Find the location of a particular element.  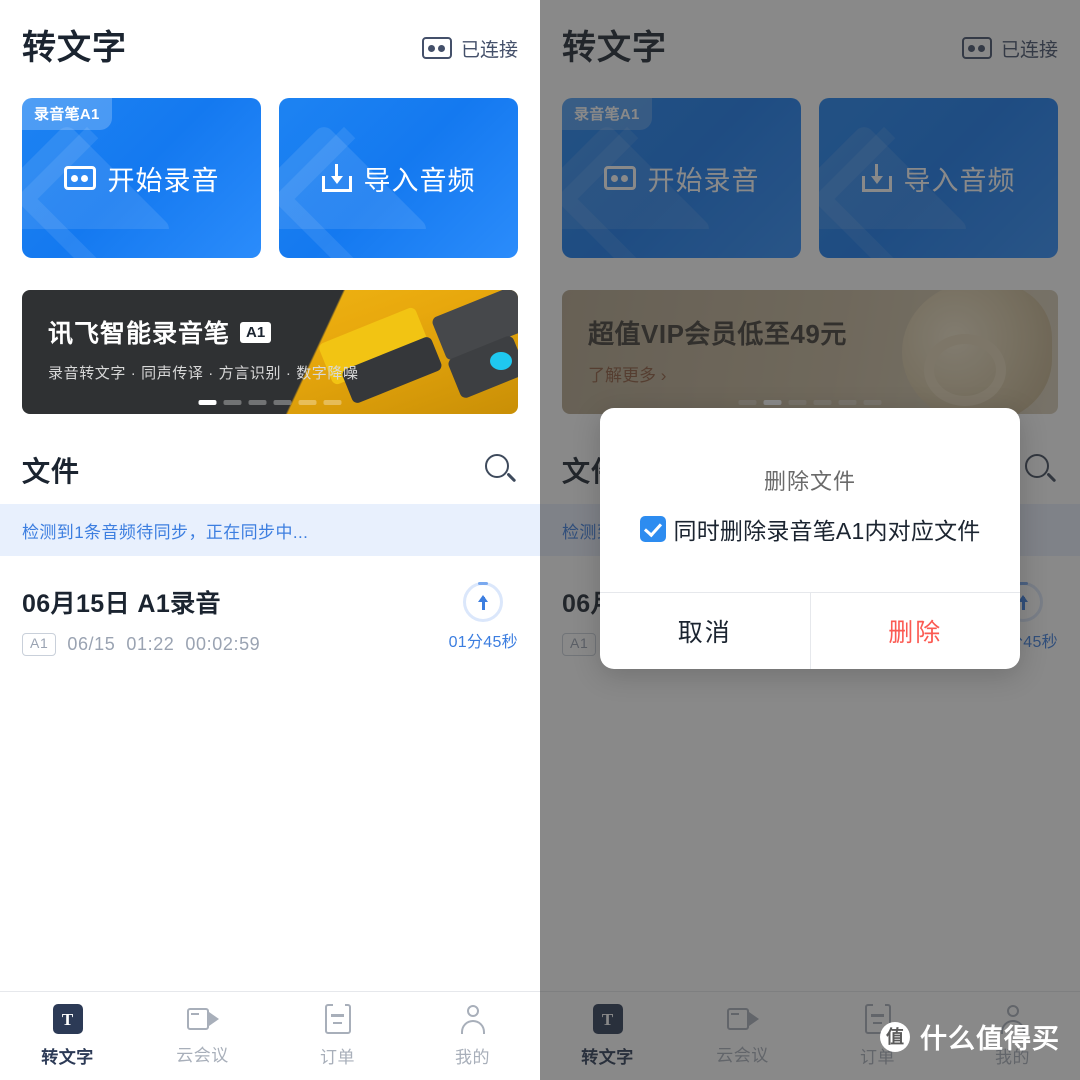

start-recording-label: 开始录音 is located at coordinates (163, 180).